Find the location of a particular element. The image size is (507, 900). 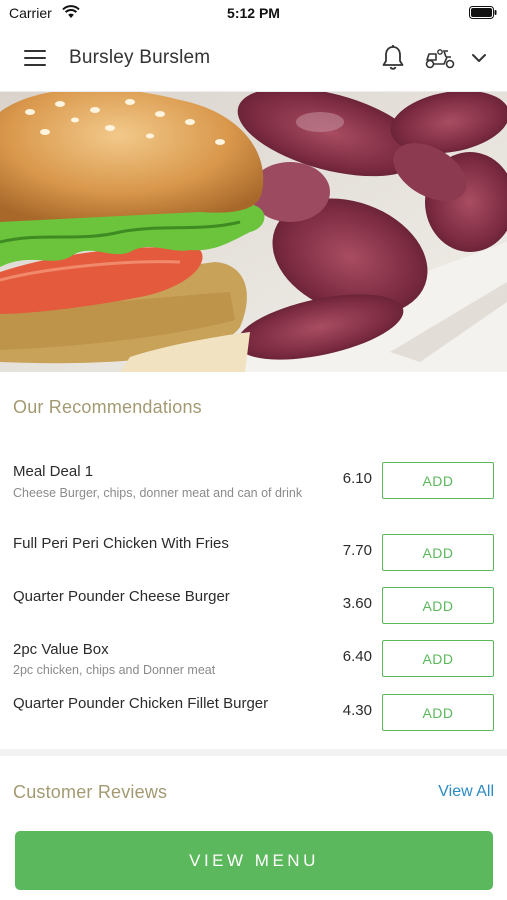

item-description: 2pc chicken, chips and Donner meat is located at coordinates (114, 670).